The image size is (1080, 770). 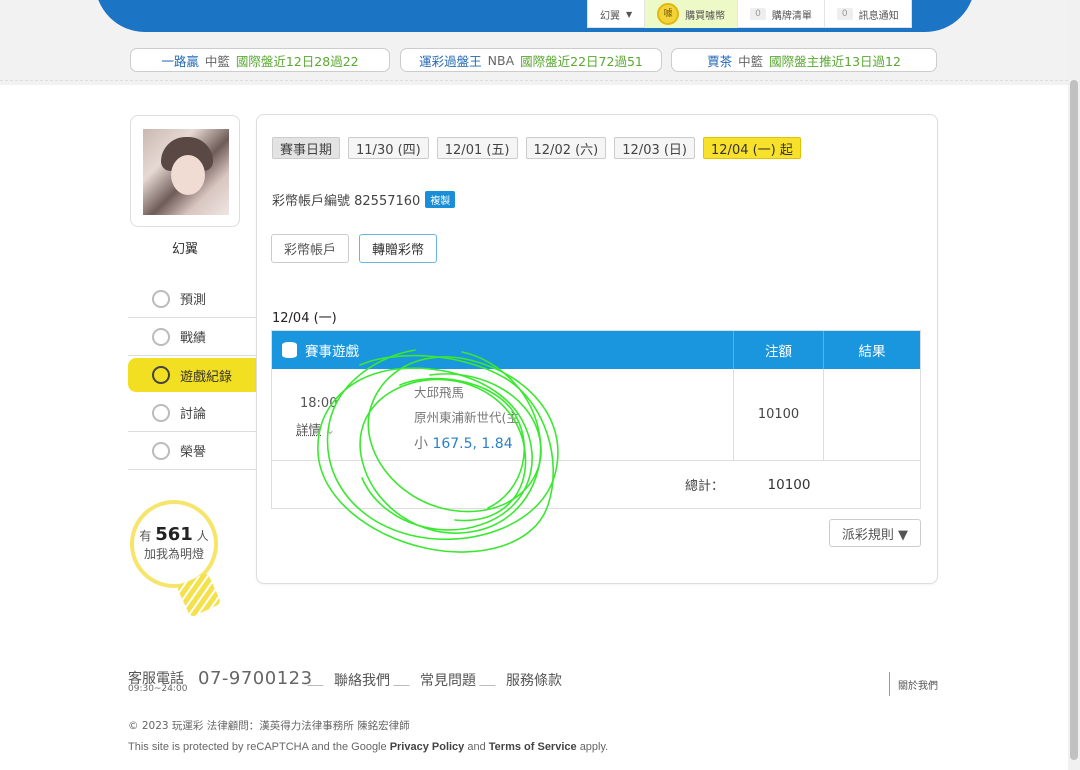 What do you see at coordinates (440, 199) in the screenshot?
I see `copy-button: 複製` at bounding box center [440, 199].